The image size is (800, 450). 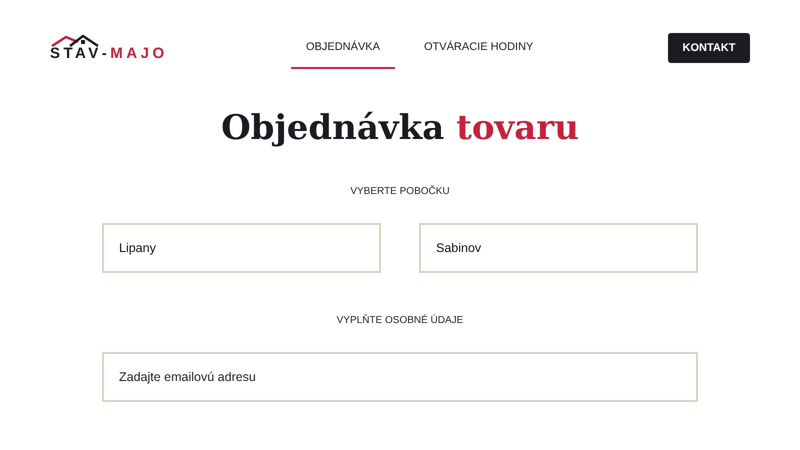 What do you see at coordinates (558, 248) in the screenshot?
I see `branch-option: Sabinov` at bounding box center [558, 248].